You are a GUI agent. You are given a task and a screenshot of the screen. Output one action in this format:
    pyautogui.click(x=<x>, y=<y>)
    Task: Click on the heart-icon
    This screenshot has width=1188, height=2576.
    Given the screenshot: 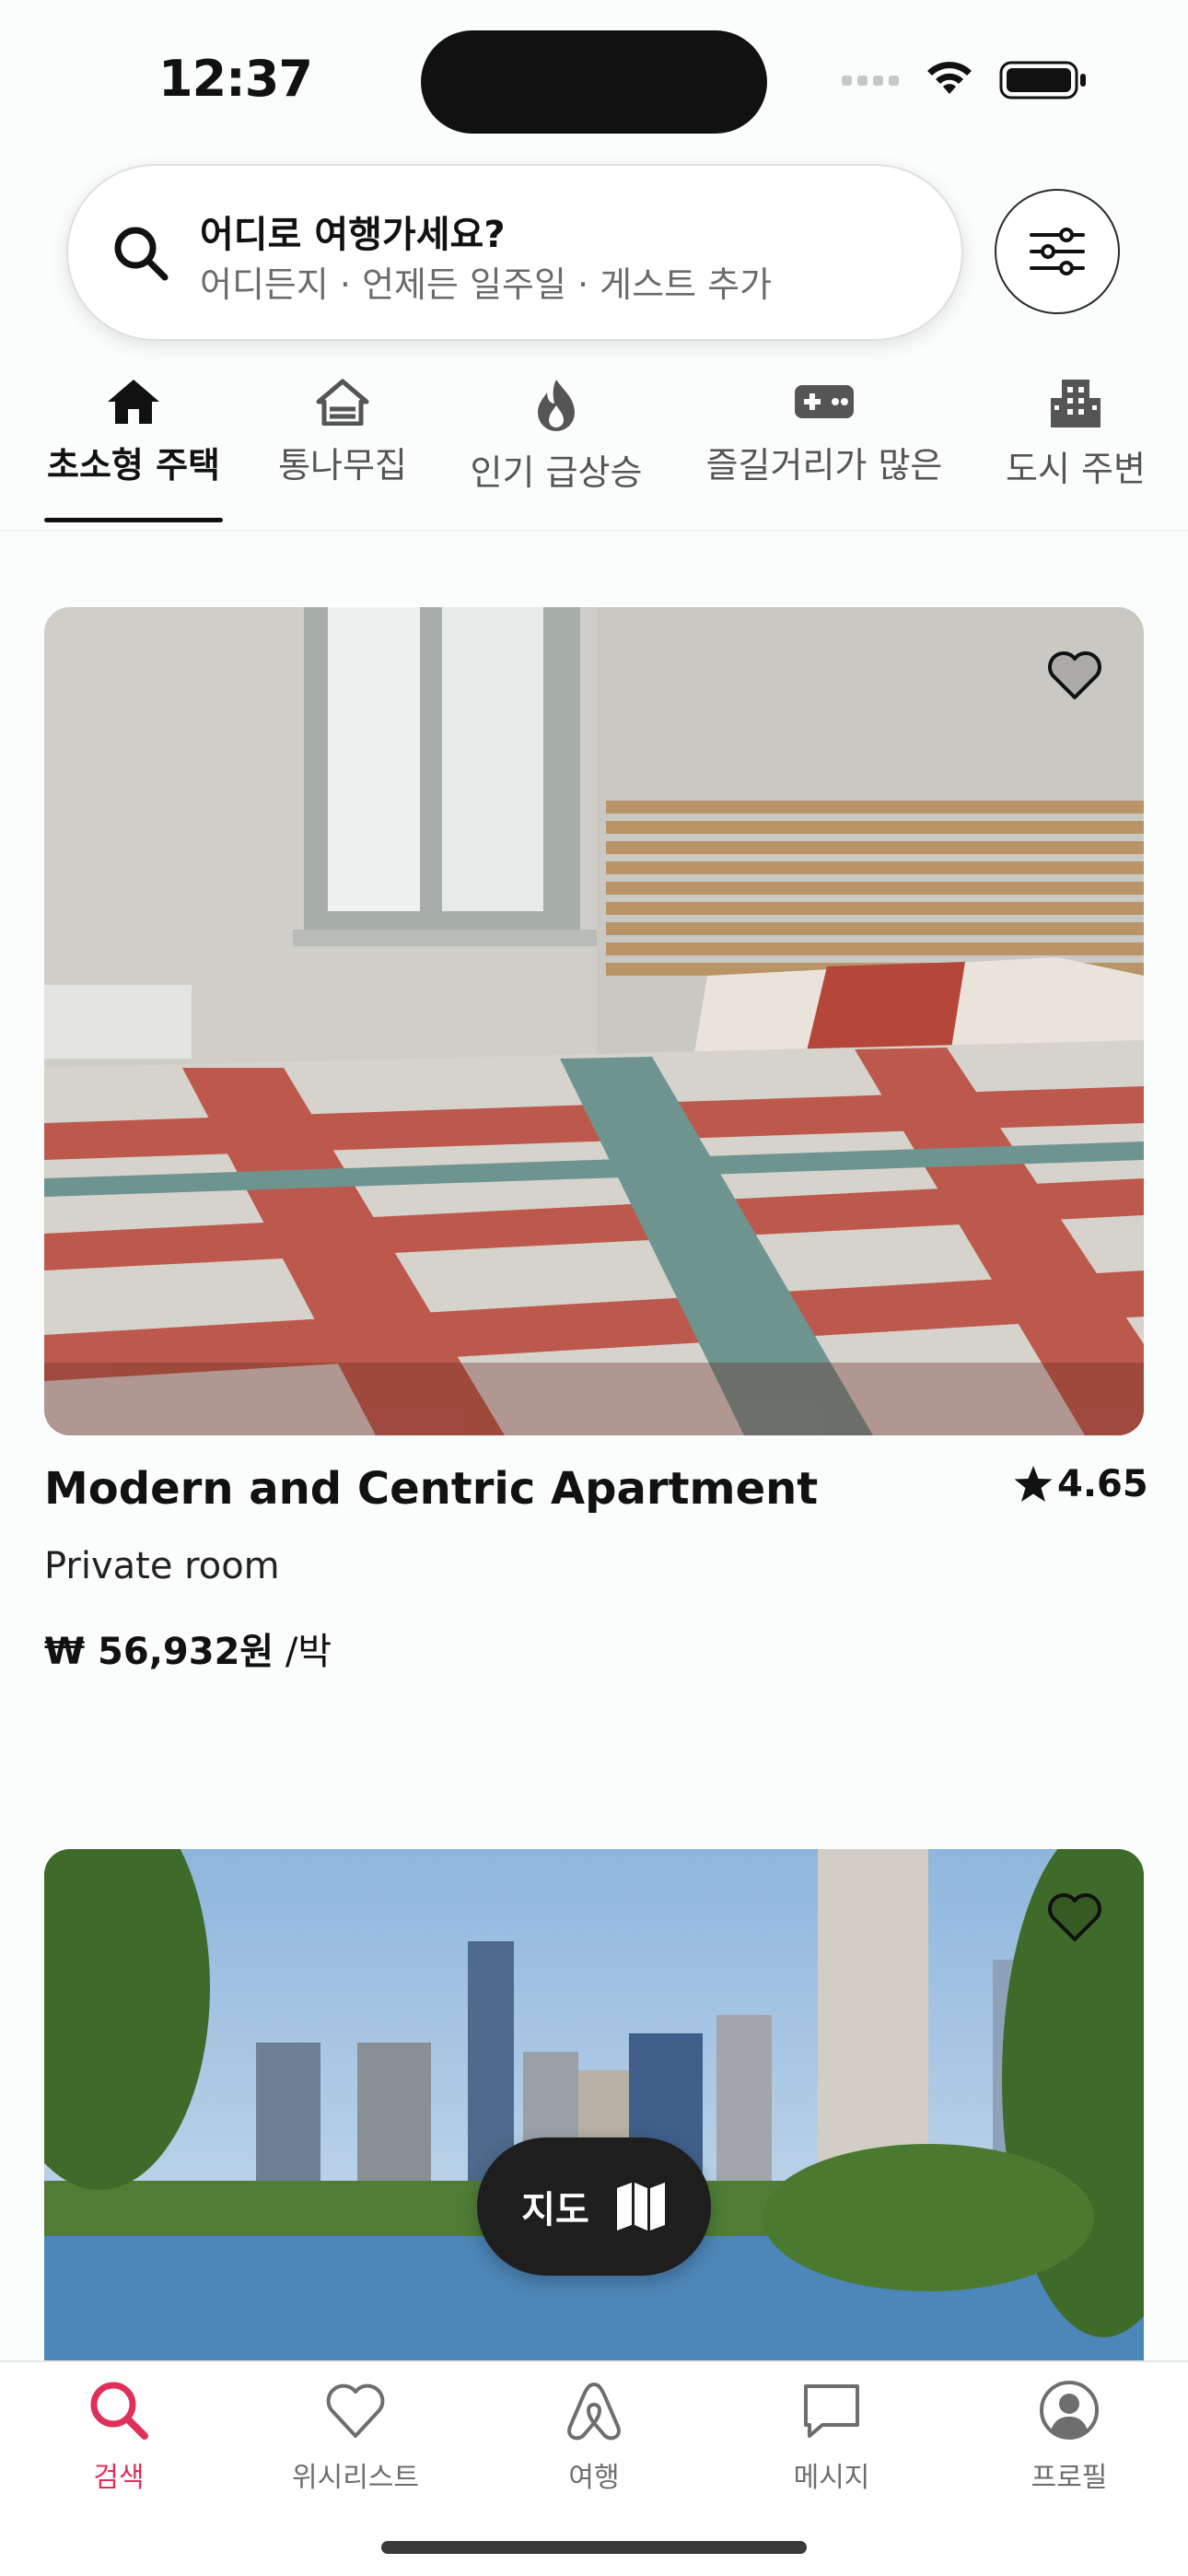 What is the action you would take?
    pyautogui.click(x=355, y=2410)
    